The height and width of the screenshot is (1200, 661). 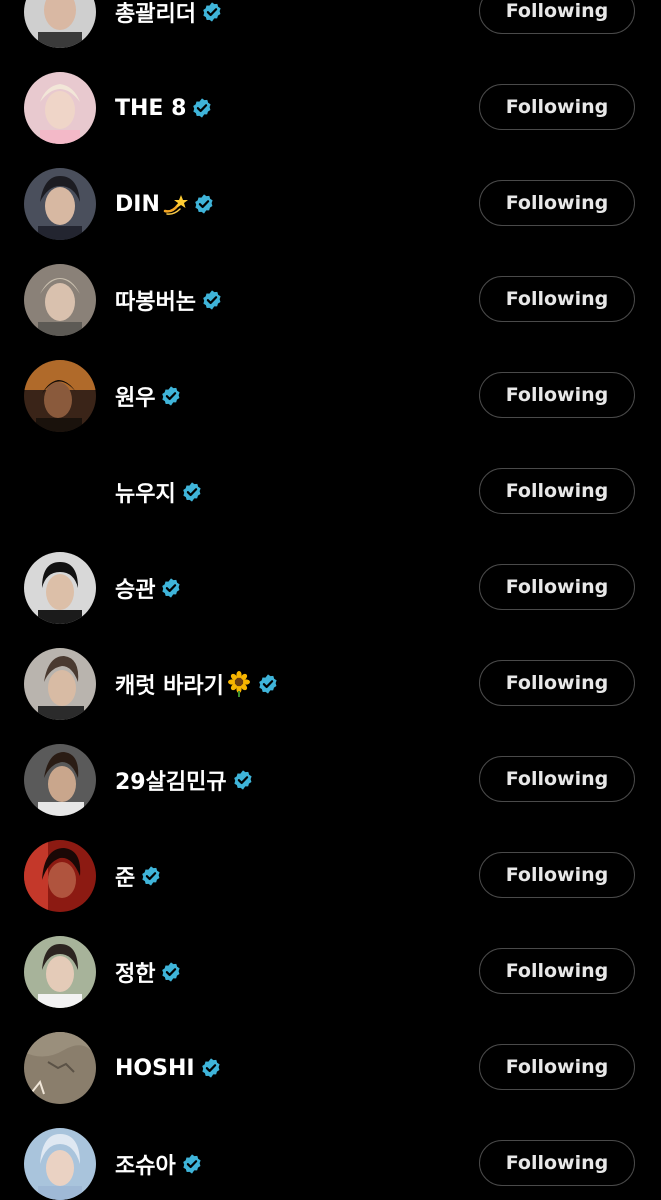 What do you see at coordinates (330, 270) in the screenshot?
I see `account-row: 따봉버논 Following` at bounding box center [330, 270].